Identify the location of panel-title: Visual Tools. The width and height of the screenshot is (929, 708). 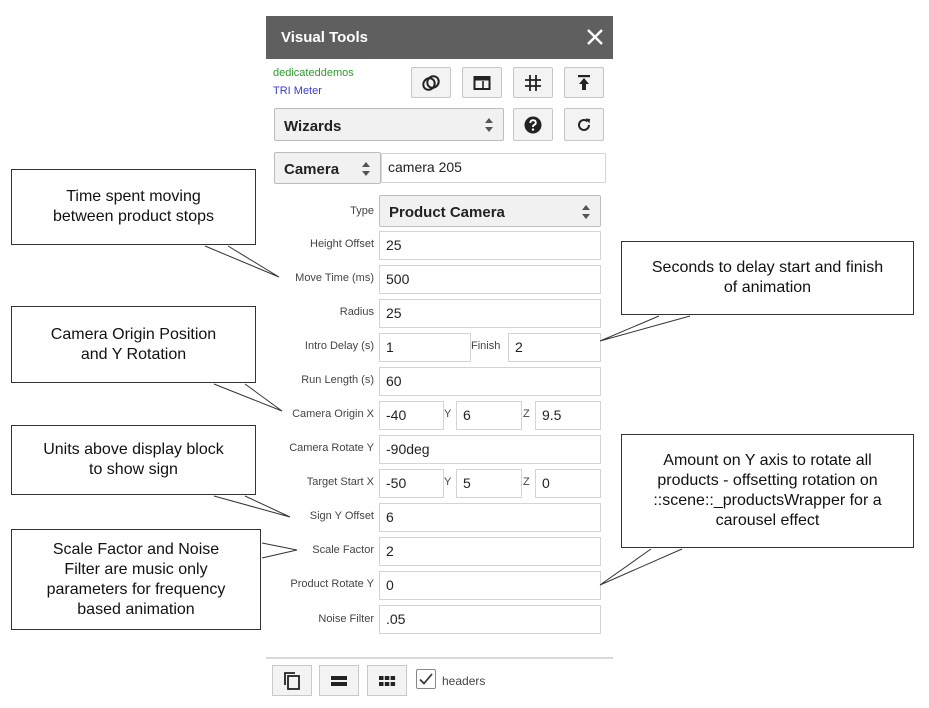
(324, 37).